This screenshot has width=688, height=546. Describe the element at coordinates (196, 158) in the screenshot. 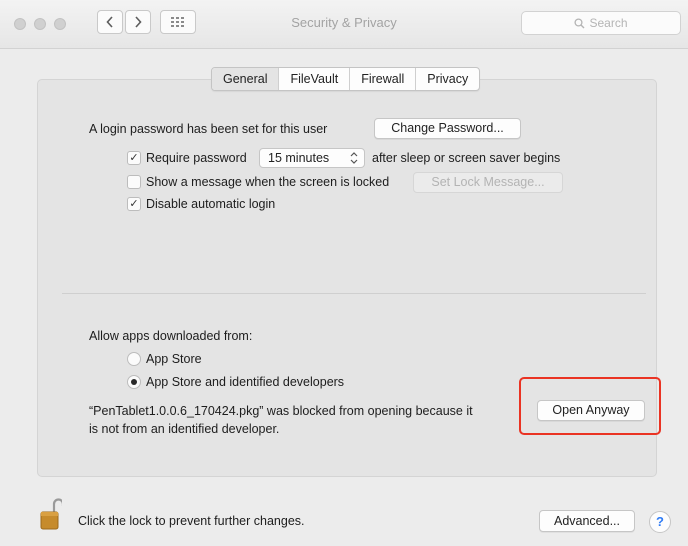

I see `require-password-label: Require password` at that location.